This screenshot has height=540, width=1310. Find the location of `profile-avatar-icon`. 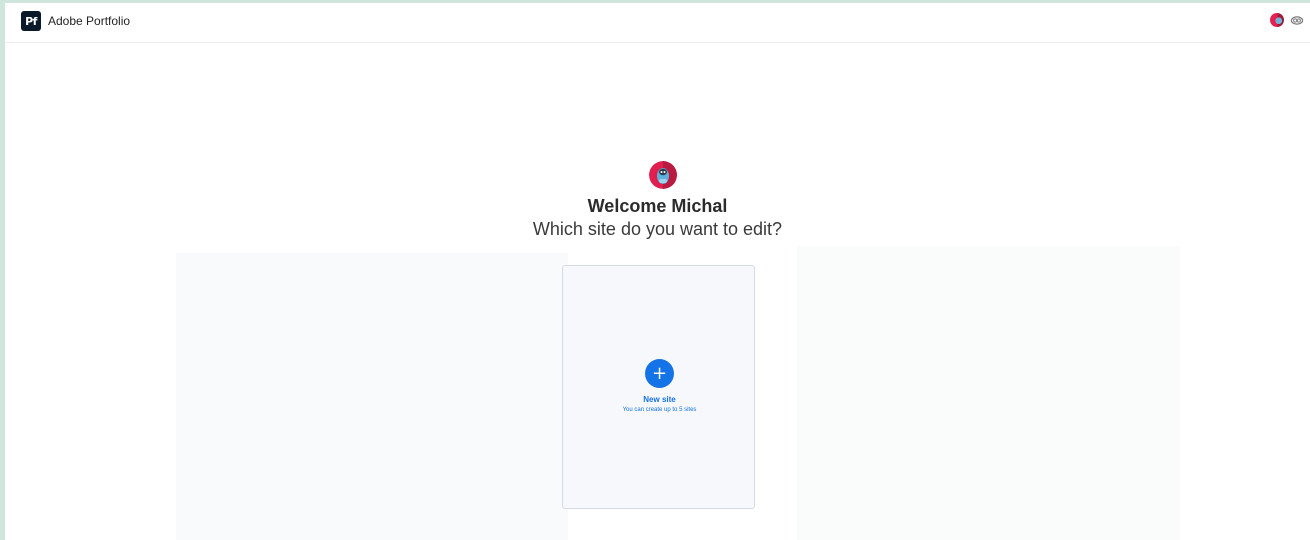

profile-avatar-icon is located at coordinates (1277, 20).